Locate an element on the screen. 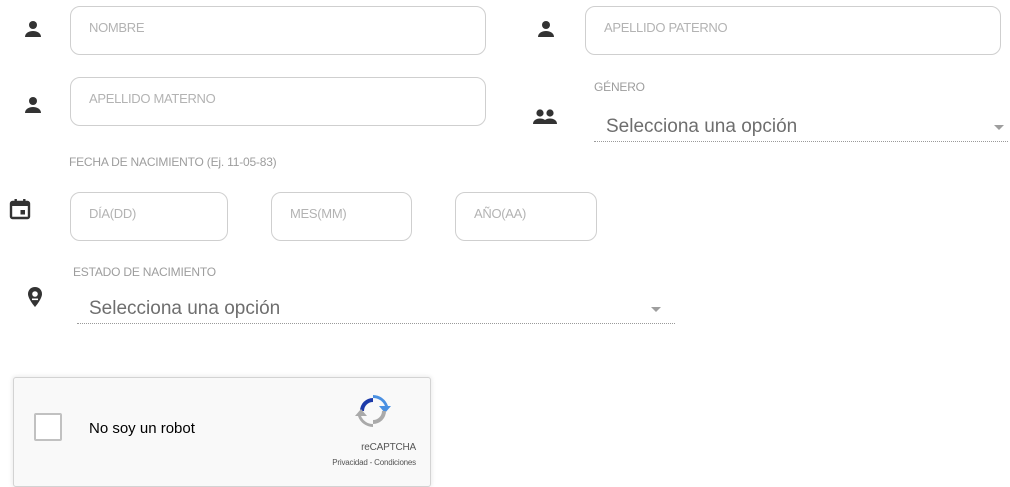  estado-nacimiento-label: ESTADO DE NACIMIENTO is located at coordinates (144, 272).